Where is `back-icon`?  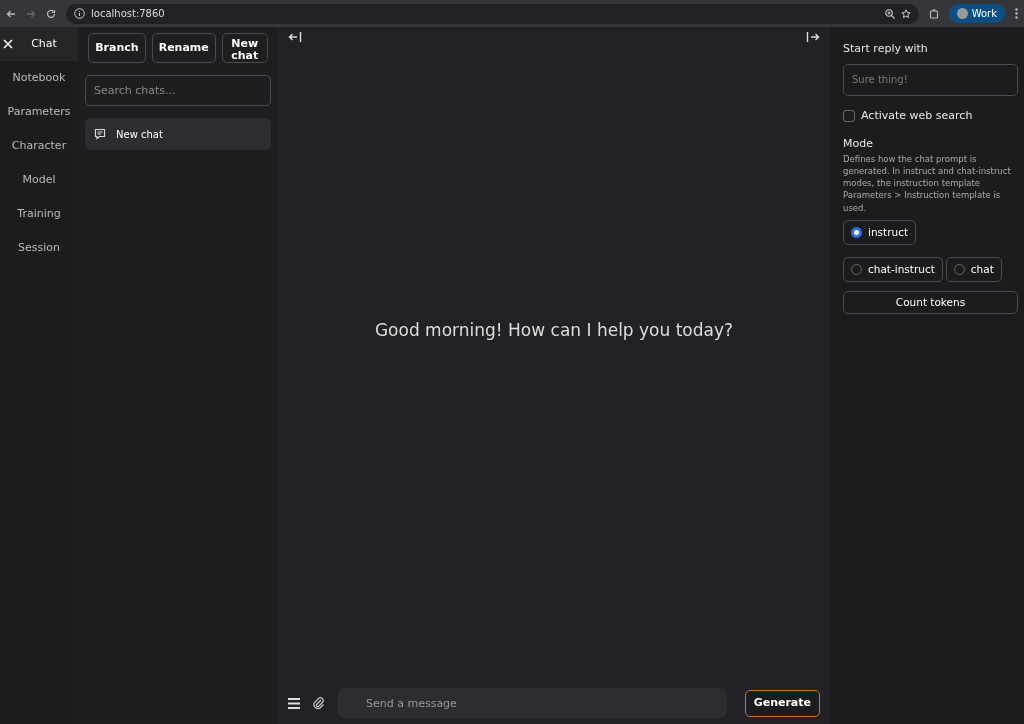
back-icon is located at coordinates (11, 13).